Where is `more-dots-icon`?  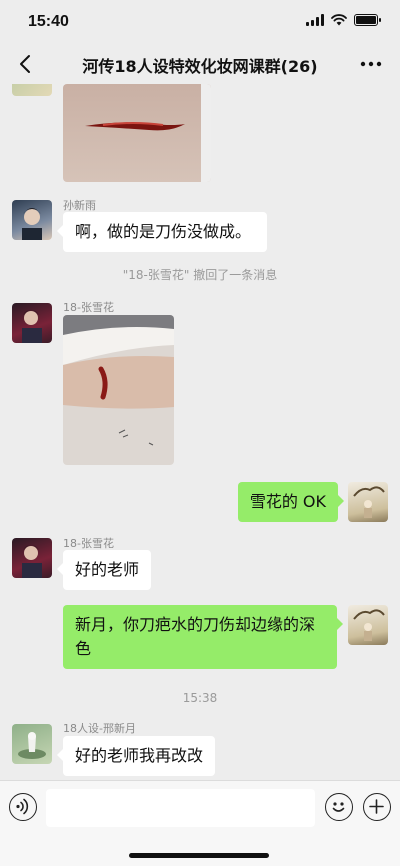
more-dots-icon is located at coordinates (371, 64).